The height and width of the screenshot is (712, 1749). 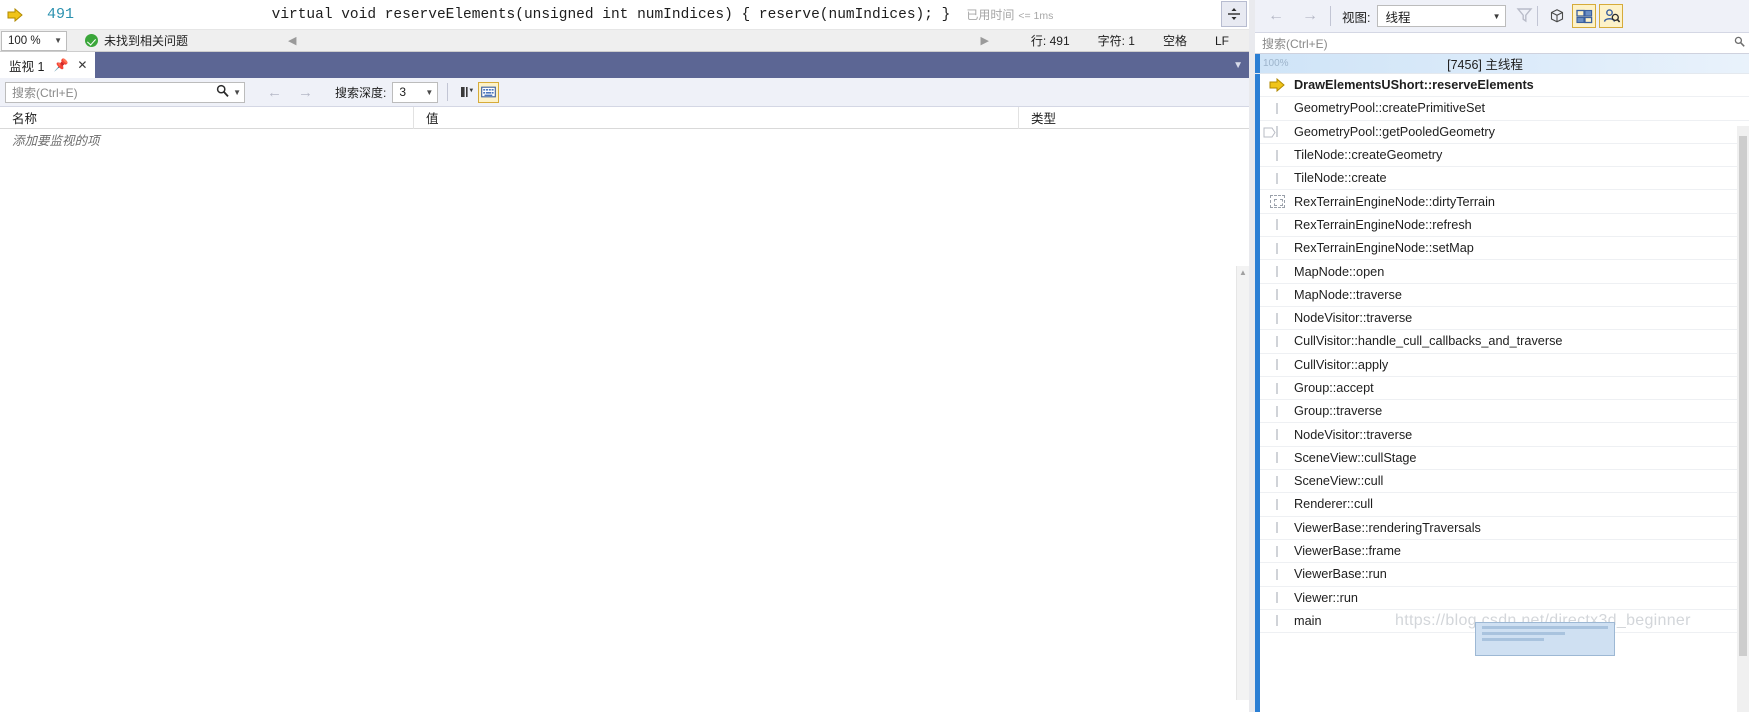 I want to click on issue-status: 未找到相关问题, so click(x=136, y=40).